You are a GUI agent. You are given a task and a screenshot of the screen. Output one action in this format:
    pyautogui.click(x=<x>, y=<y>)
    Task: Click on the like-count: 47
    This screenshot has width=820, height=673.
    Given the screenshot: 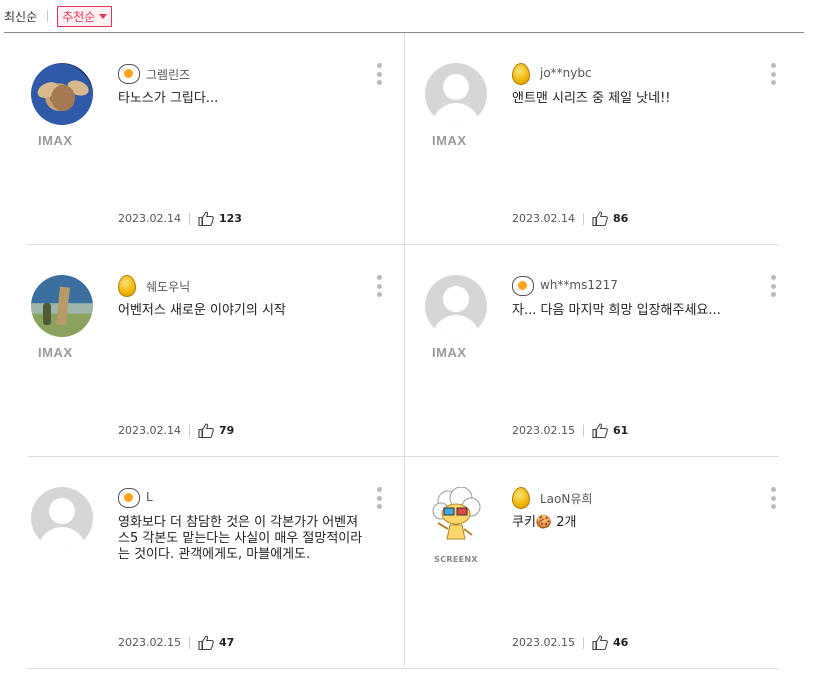 What is the action you would take?
    pyautogui.click(x=226, y=642)
    